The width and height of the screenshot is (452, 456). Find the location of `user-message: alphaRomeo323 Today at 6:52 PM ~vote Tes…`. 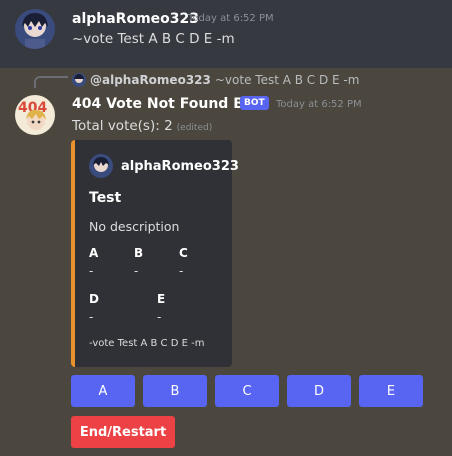

user-message: alphaRomeo323 Today at 6:52 PM ~vote Tes… is located at coordinates (226, 34).